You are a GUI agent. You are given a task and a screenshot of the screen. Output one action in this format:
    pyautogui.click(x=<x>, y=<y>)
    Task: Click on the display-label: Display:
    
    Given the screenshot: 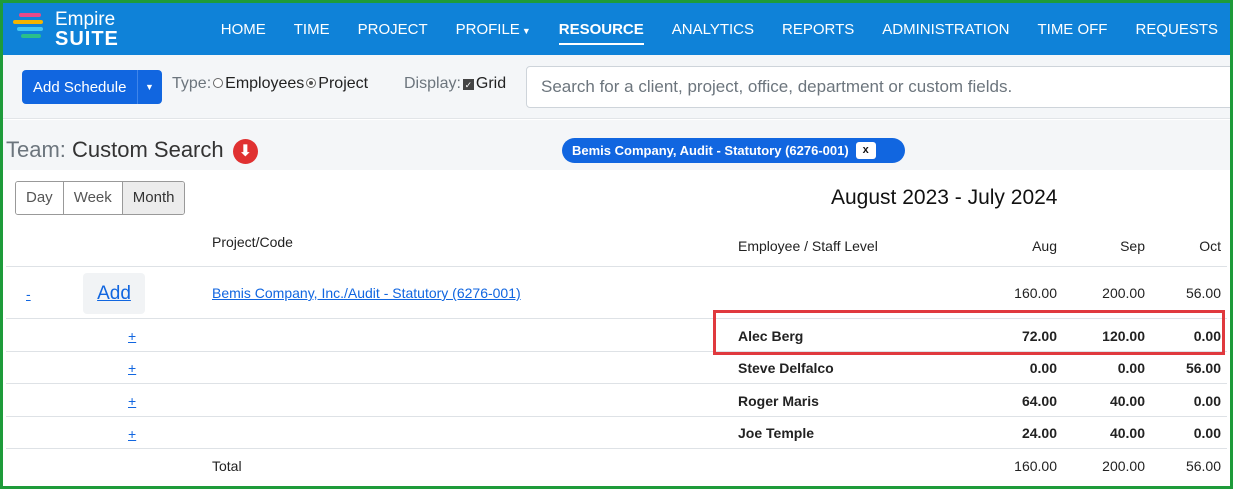 What is the action you would take?
    pyautogui.click(x=432, y=83)
    